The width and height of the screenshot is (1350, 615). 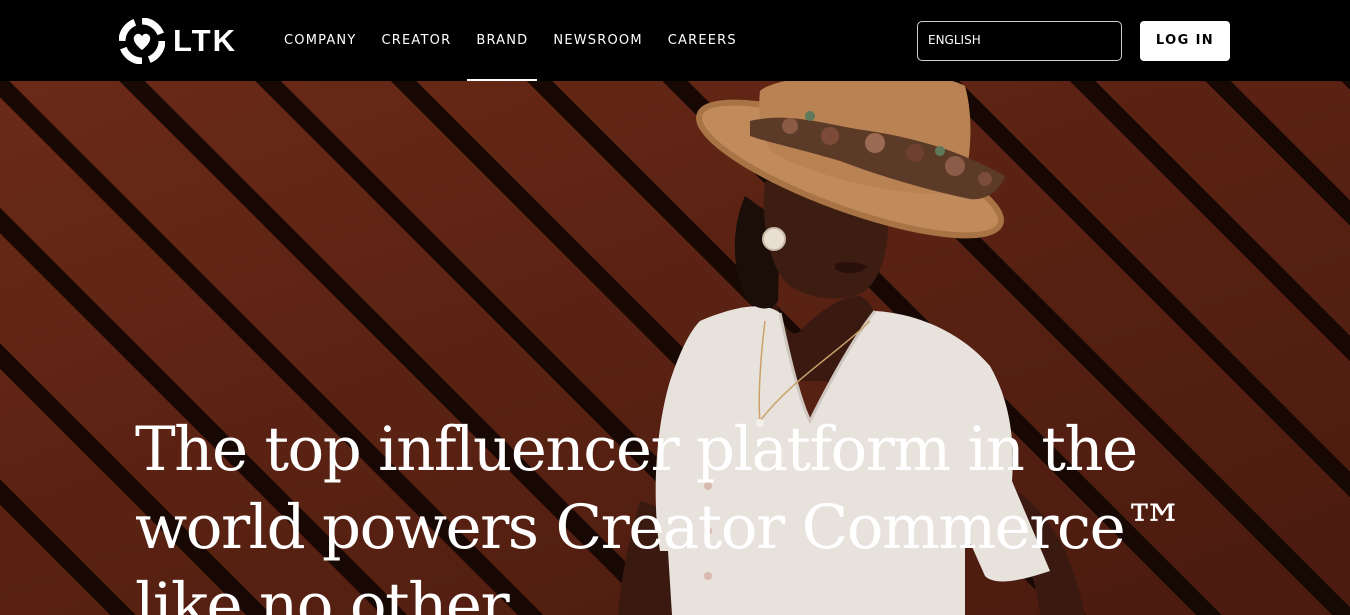 What do you see at coordinates (702, 40) in the screenshot?
I see `nav-careers: CAREERS` at bounding box center [702, 40].